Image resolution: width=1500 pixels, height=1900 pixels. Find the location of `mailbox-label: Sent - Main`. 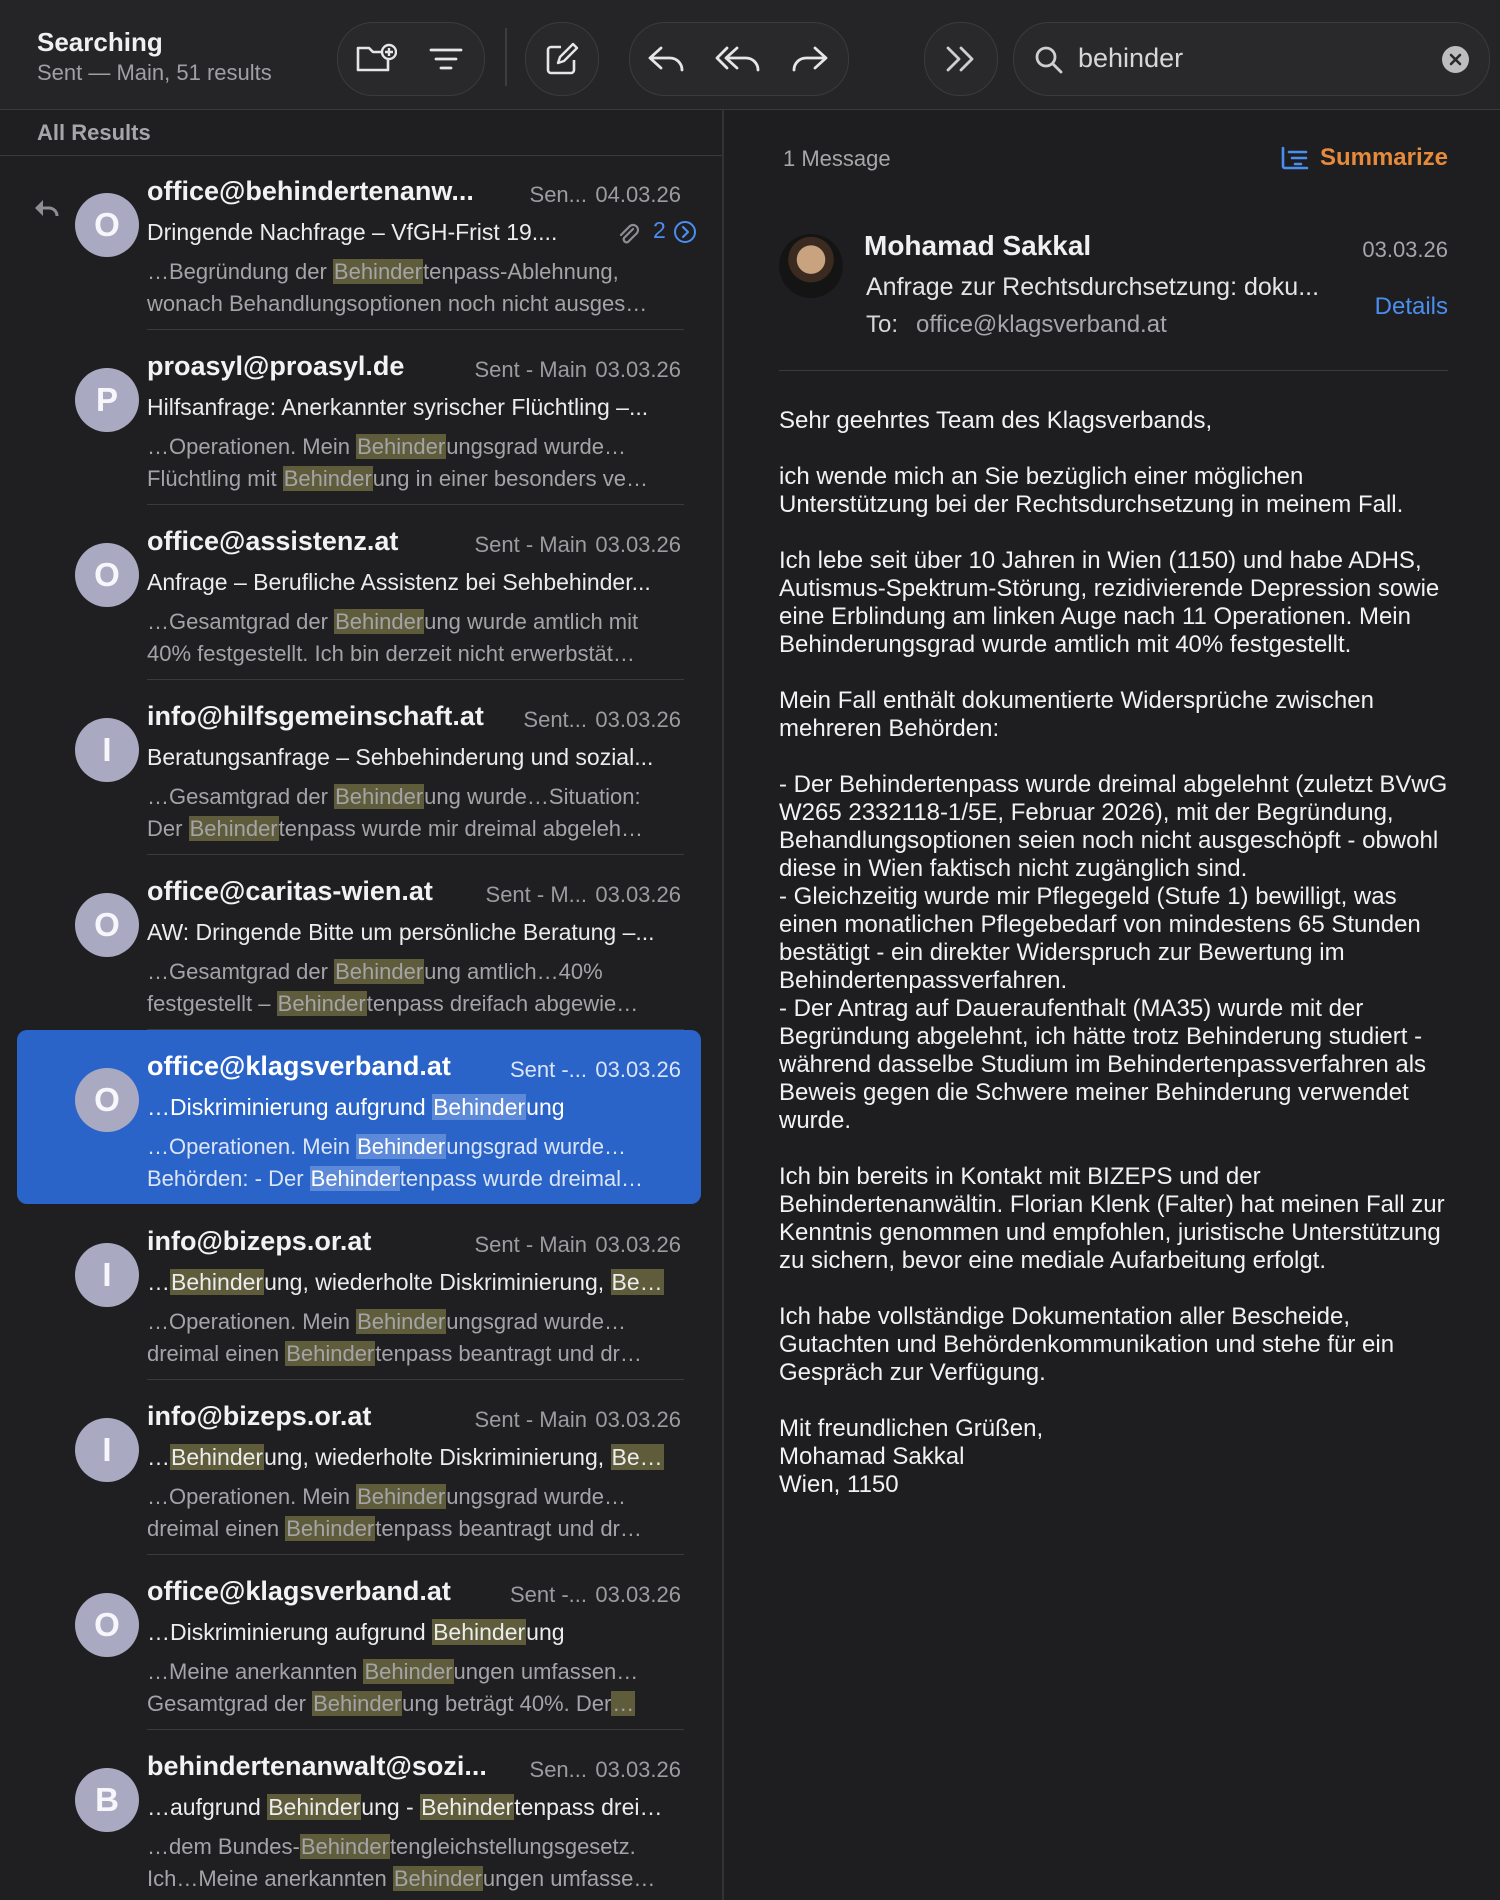

mailbox-label: Sent - Main is located at coordinates (531, 369).